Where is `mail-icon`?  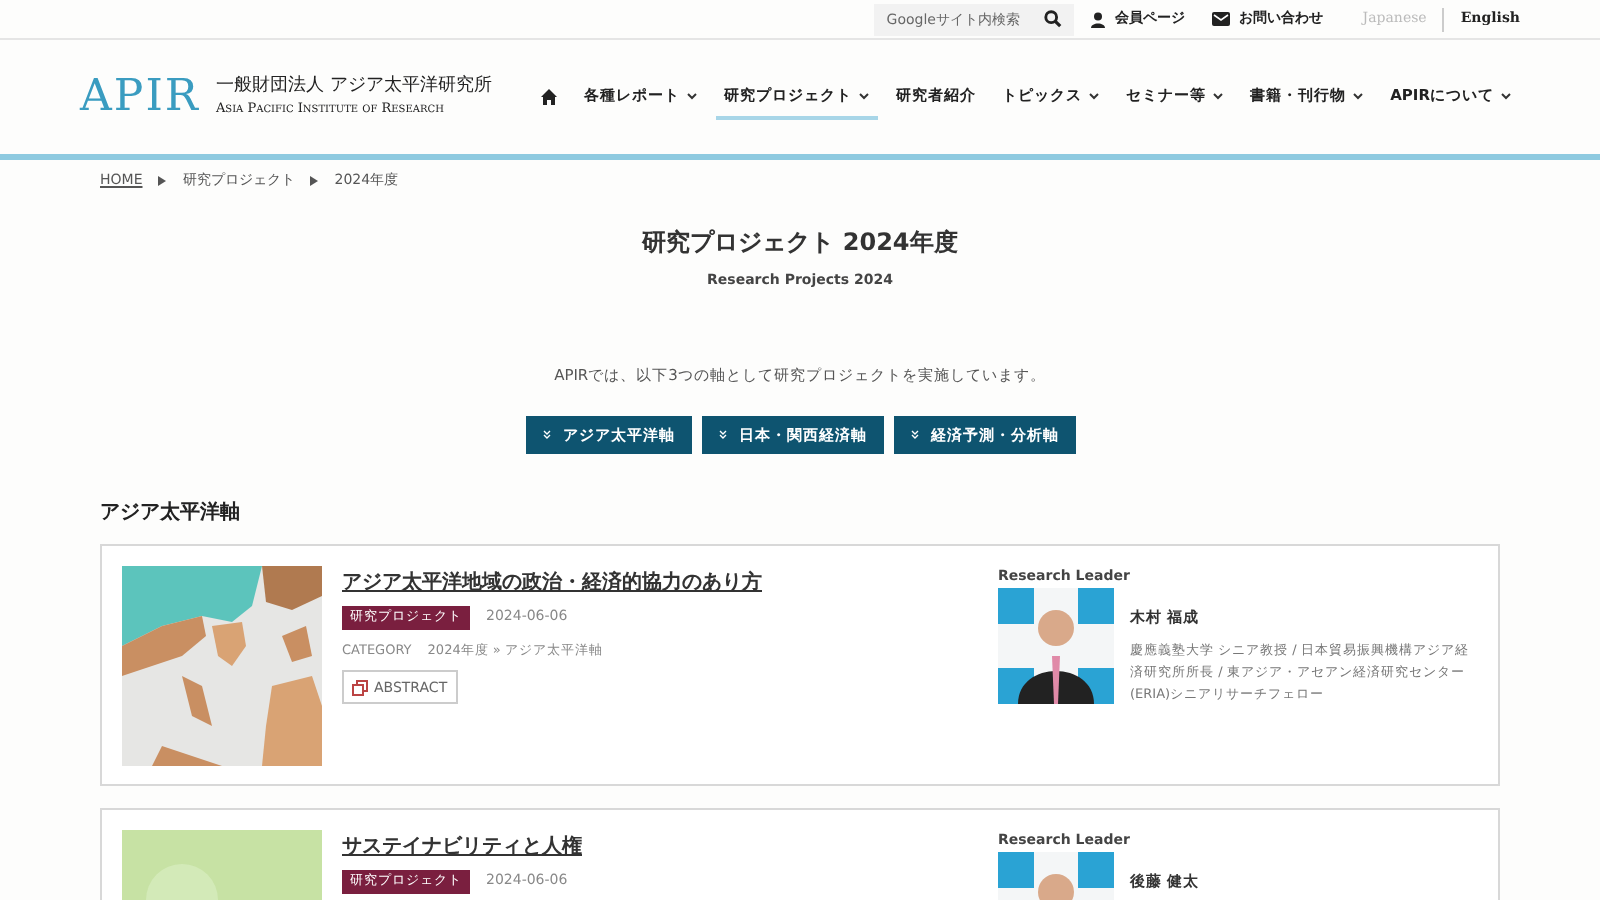 mail-icon is located at coordinates (1221, 19).